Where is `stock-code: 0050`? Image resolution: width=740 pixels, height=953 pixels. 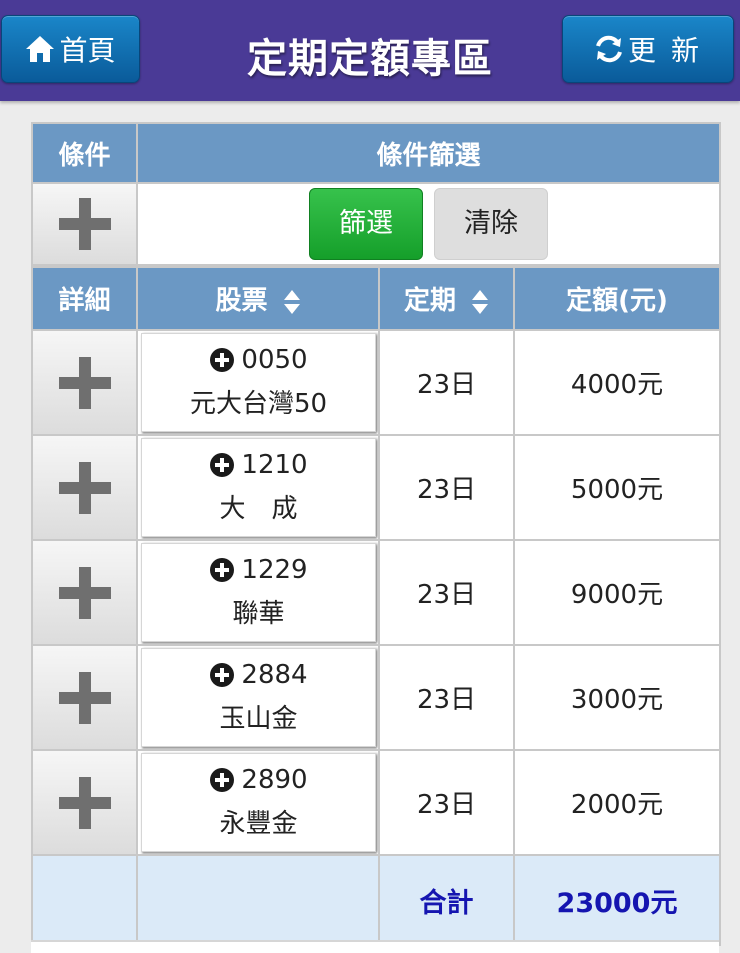
stock-code: 0050 is located at coordinates (274, 360).